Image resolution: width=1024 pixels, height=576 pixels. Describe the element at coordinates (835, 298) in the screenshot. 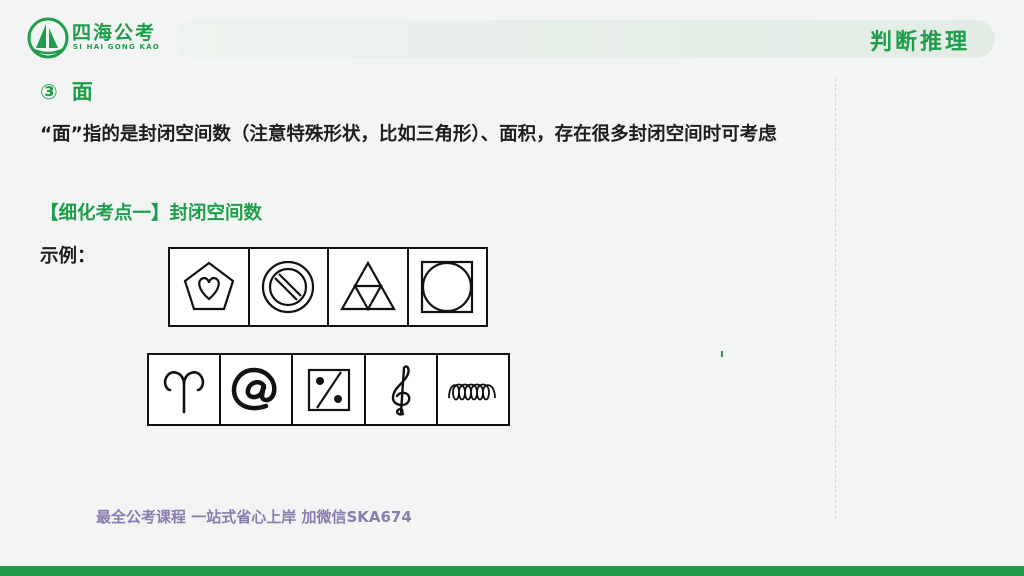

I see `divider` at that location.